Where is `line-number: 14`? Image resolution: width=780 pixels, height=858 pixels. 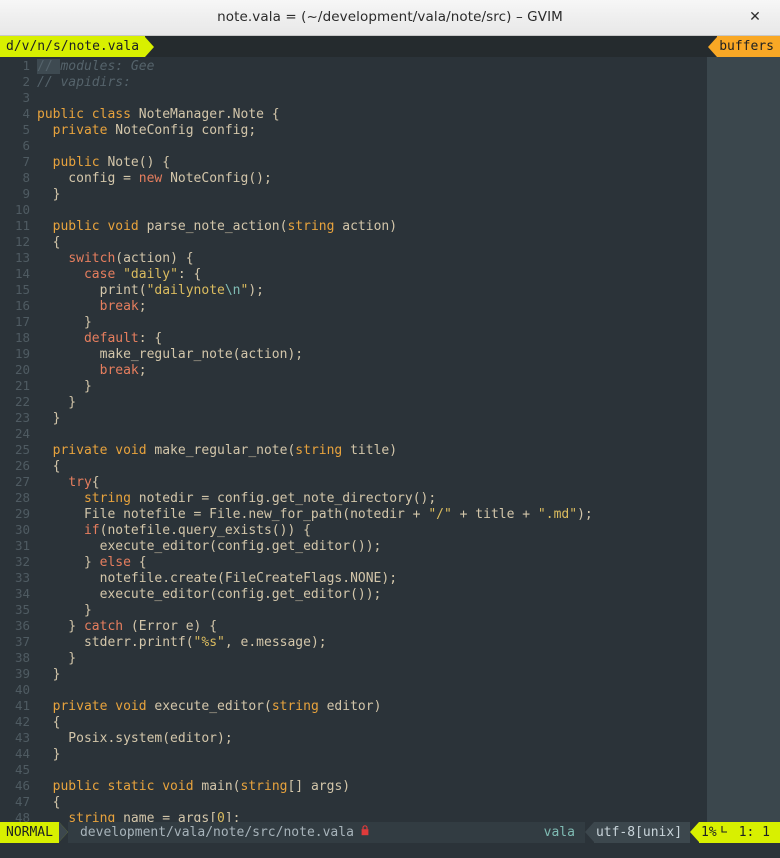 line-number: 14 is located at coordinates (22, 273).